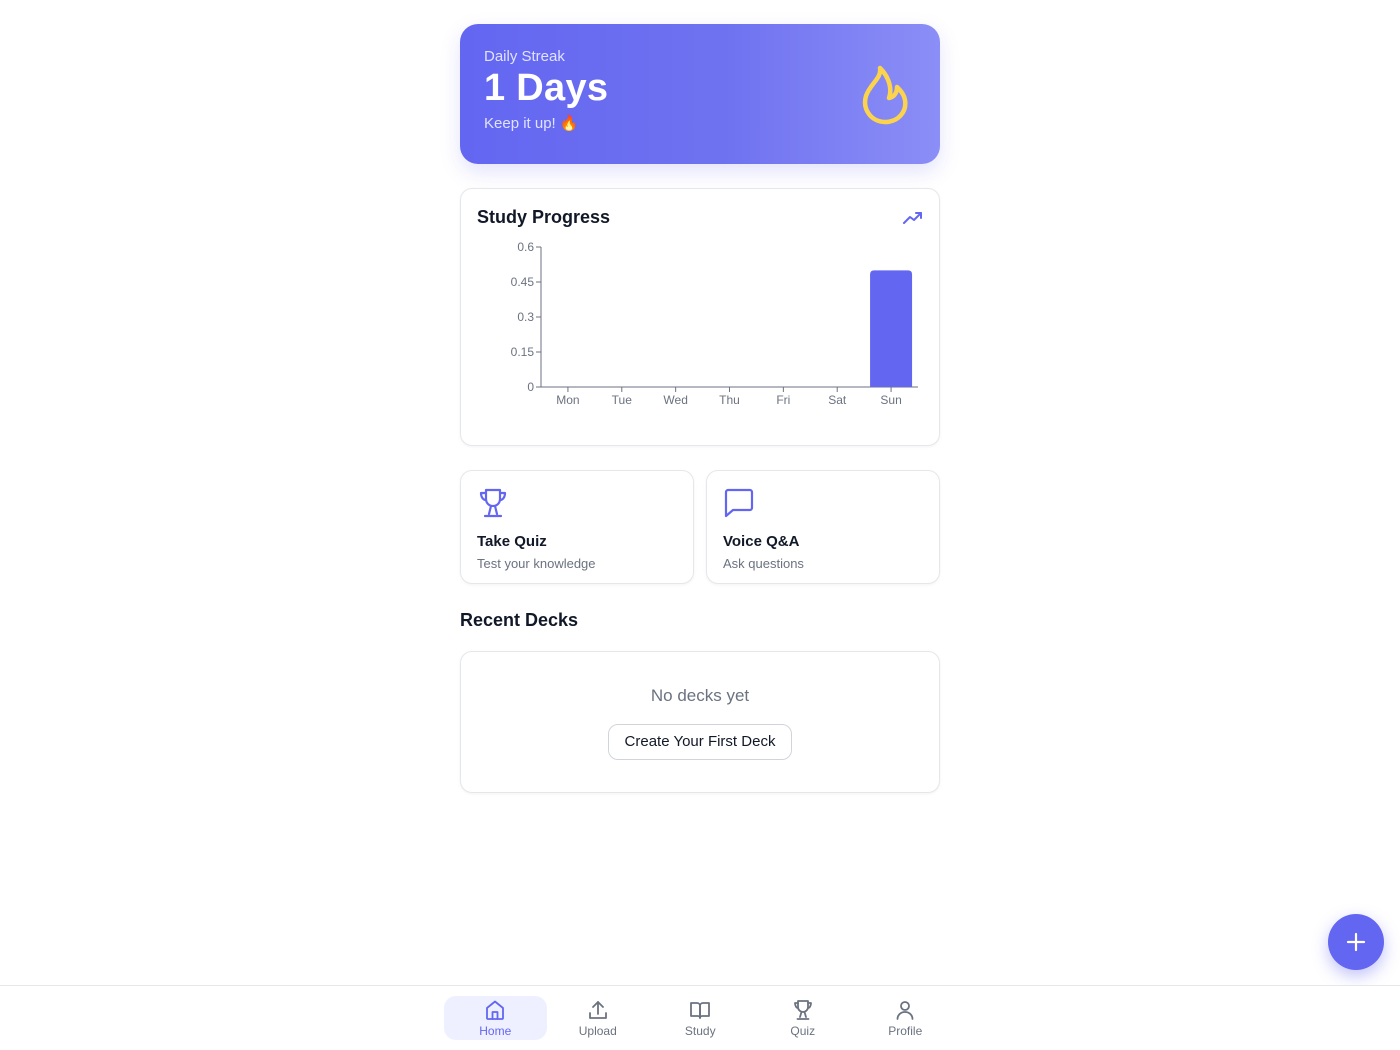  Describe the element at coordinates (622, 400) in the screenshot. I see `x-tick-label: Tue` at that location.